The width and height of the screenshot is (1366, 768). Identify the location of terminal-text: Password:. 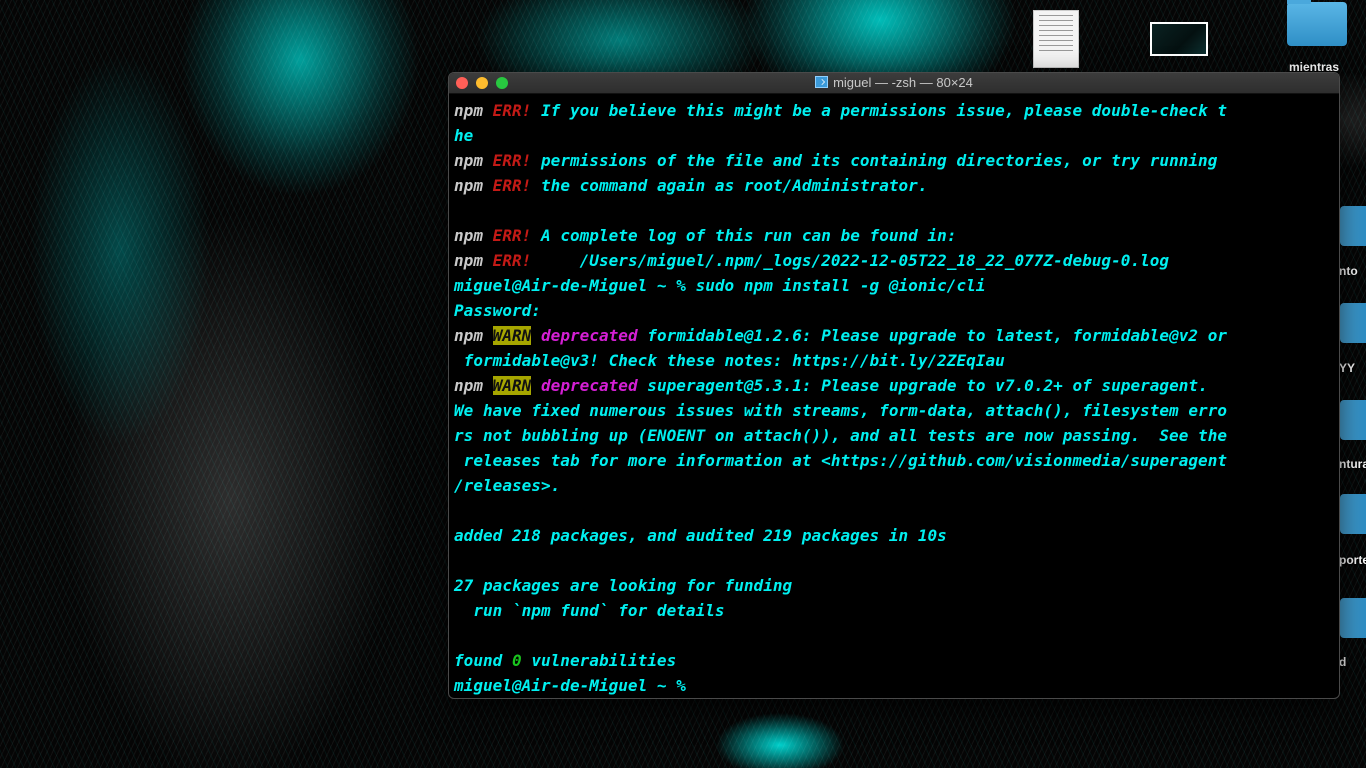
(497, 310).